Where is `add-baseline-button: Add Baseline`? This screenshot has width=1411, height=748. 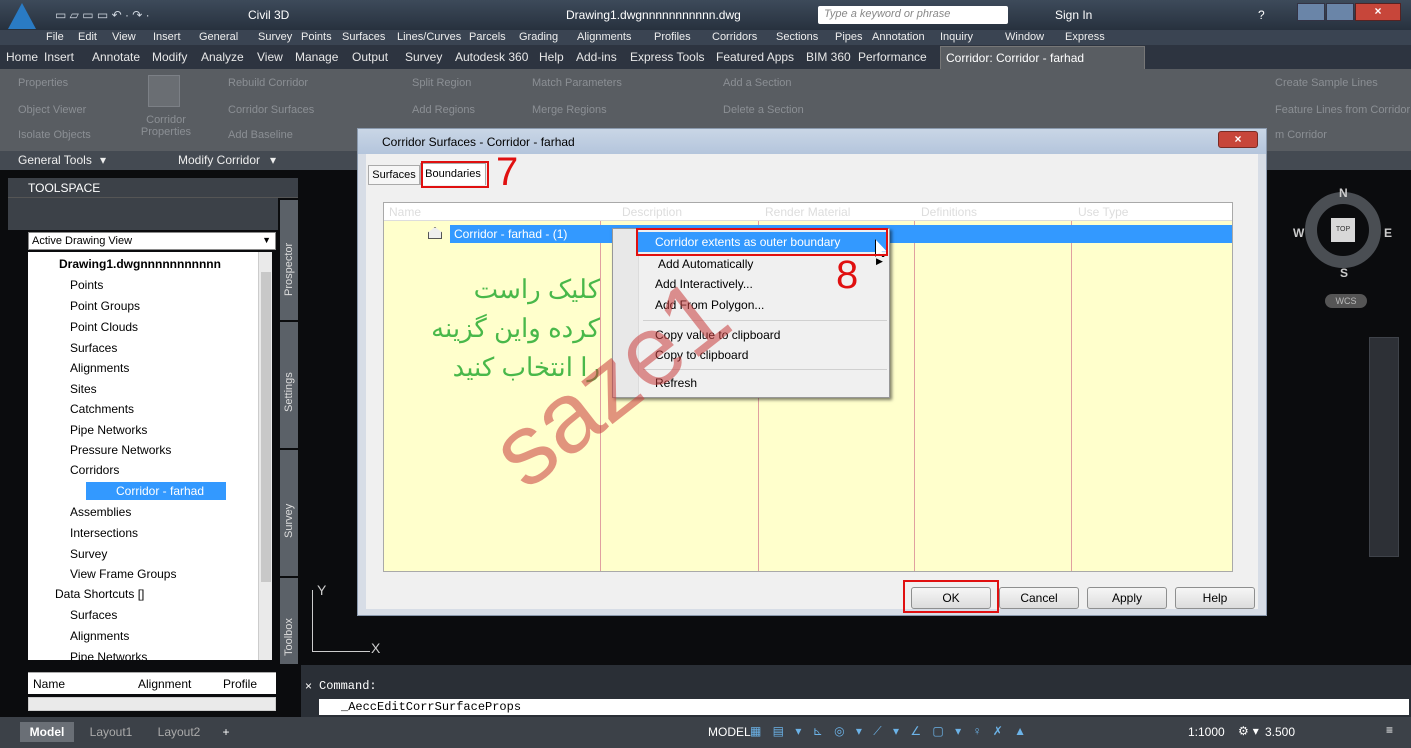
add-baseline-button: Add Baseline is located at coordinates (260, 135).